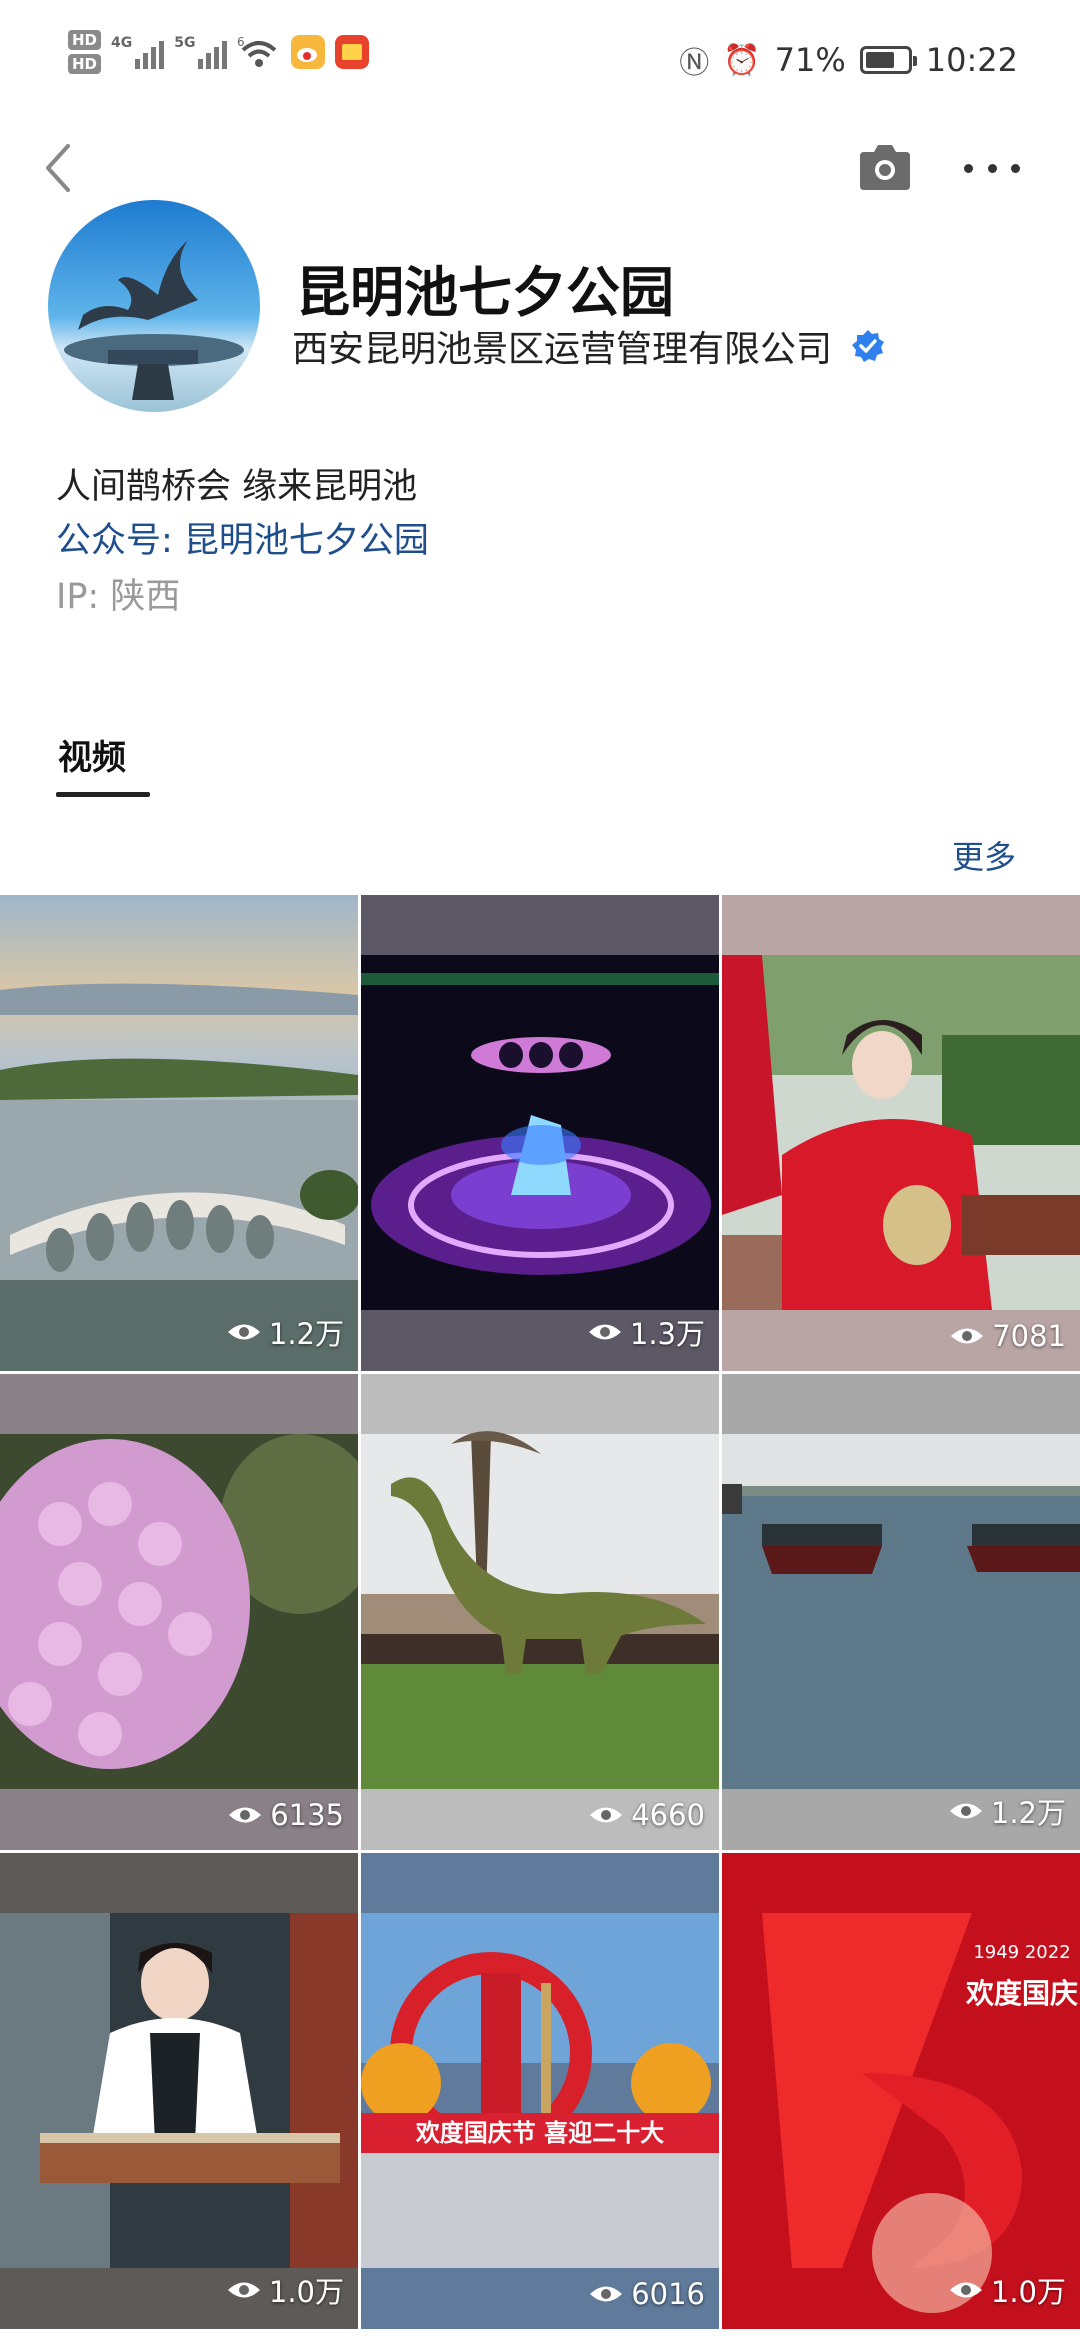 Image resolution: width=1080 pixels, height=2340 pixels. I want to click on view-count: 1.3万, so click(646, 1332).